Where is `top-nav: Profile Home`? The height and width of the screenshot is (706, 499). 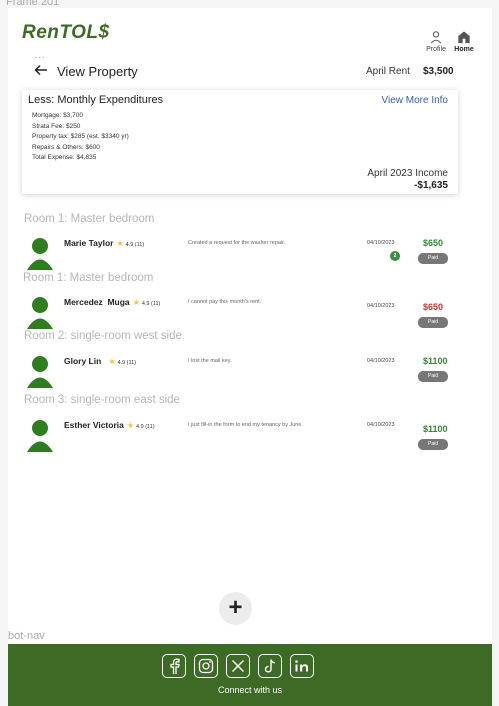 top-nav: Profile Home is located at coordinates (450, 41).